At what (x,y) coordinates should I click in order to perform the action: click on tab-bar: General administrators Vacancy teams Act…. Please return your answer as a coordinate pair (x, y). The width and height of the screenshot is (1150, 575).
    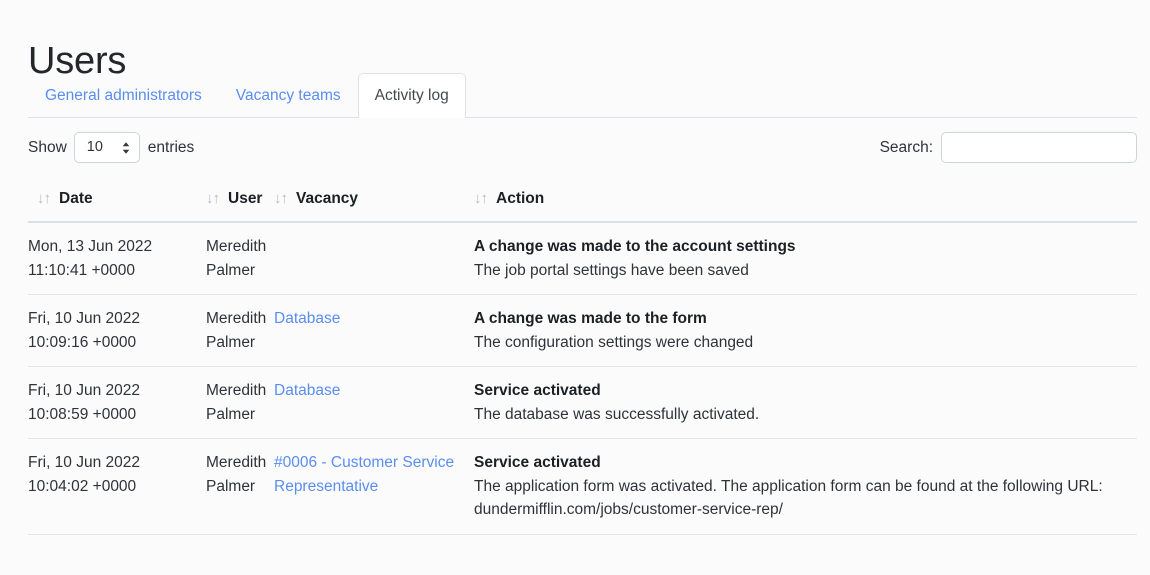
    Looking at the image, I should click on (582, 94).